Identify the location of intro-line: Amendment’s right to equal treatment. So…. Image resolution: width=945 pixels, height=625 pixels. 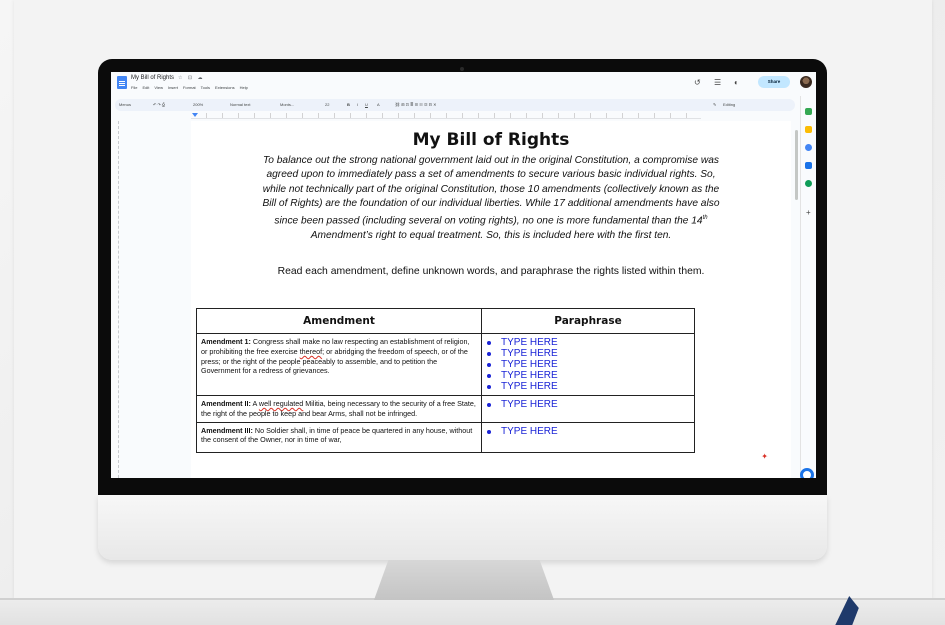
(491, 235).